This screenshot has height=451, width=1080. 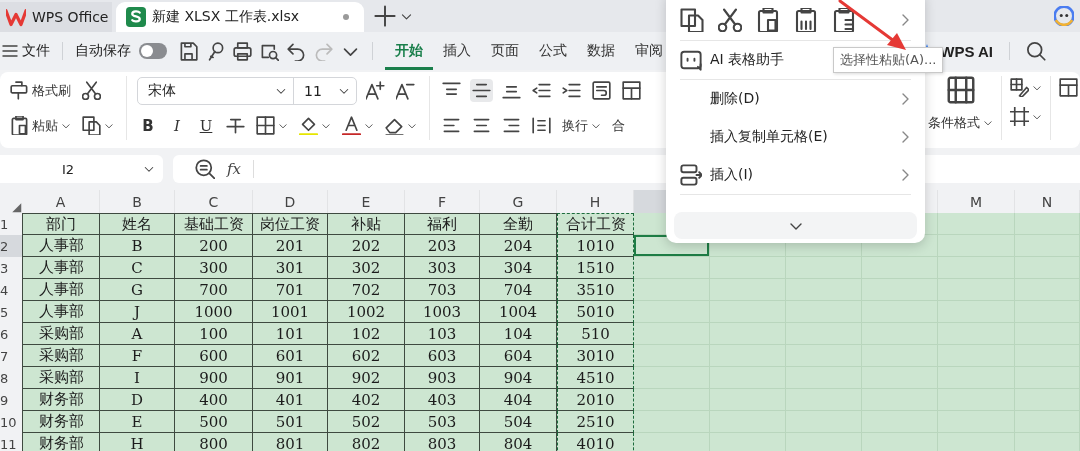 What do you see at coordinates (11, 246) in the screenshot?
I see `row-header: 2` at bounding box center [11, 246].